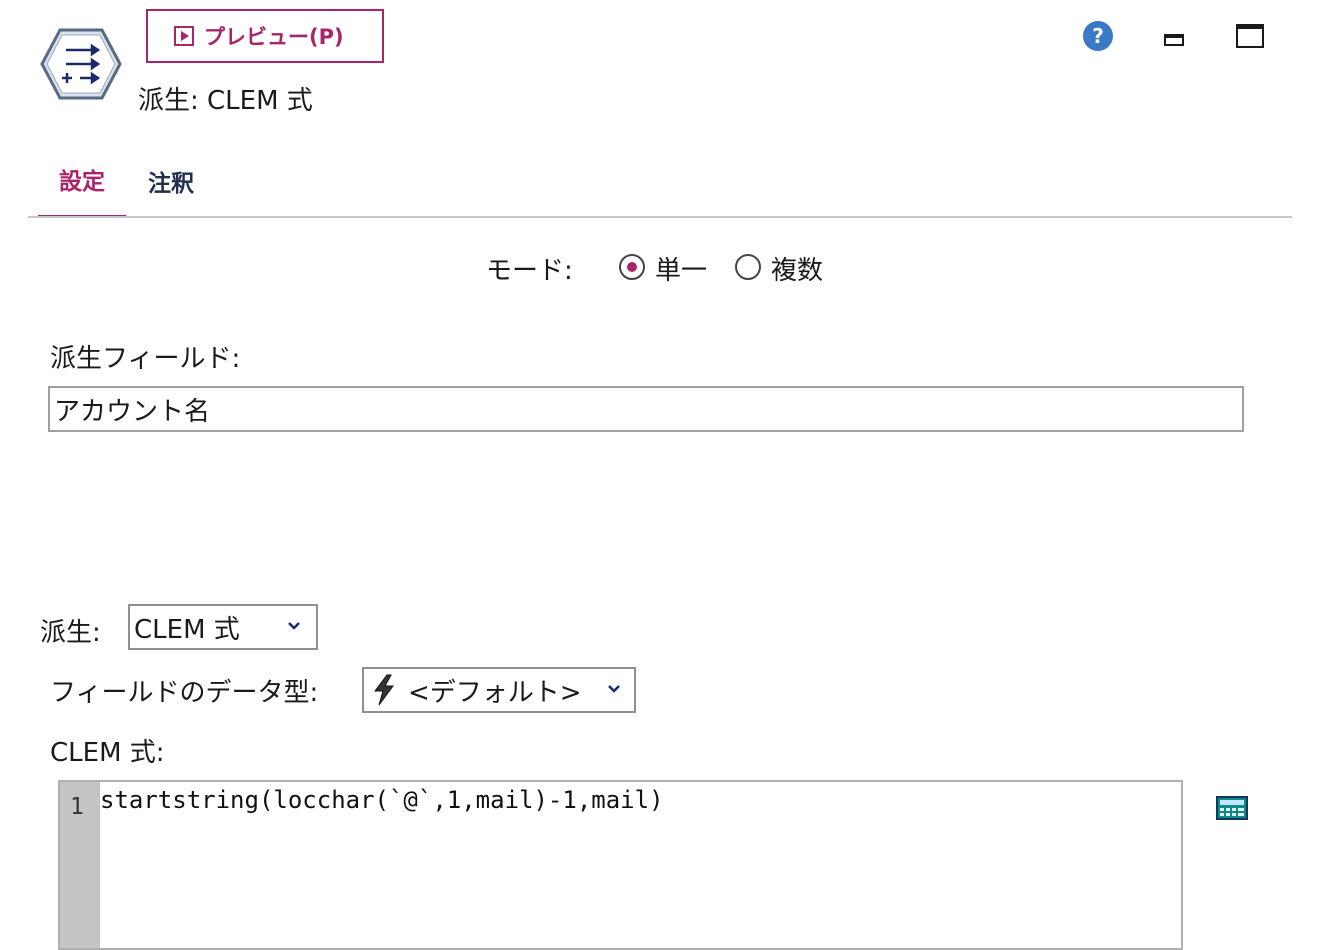 The image size is (1320, 950). What do you see at coordinates (107, 753) in the screenshot?
I see `clem-expression-label: CLEM 式:` at bounding box center [107, 753].